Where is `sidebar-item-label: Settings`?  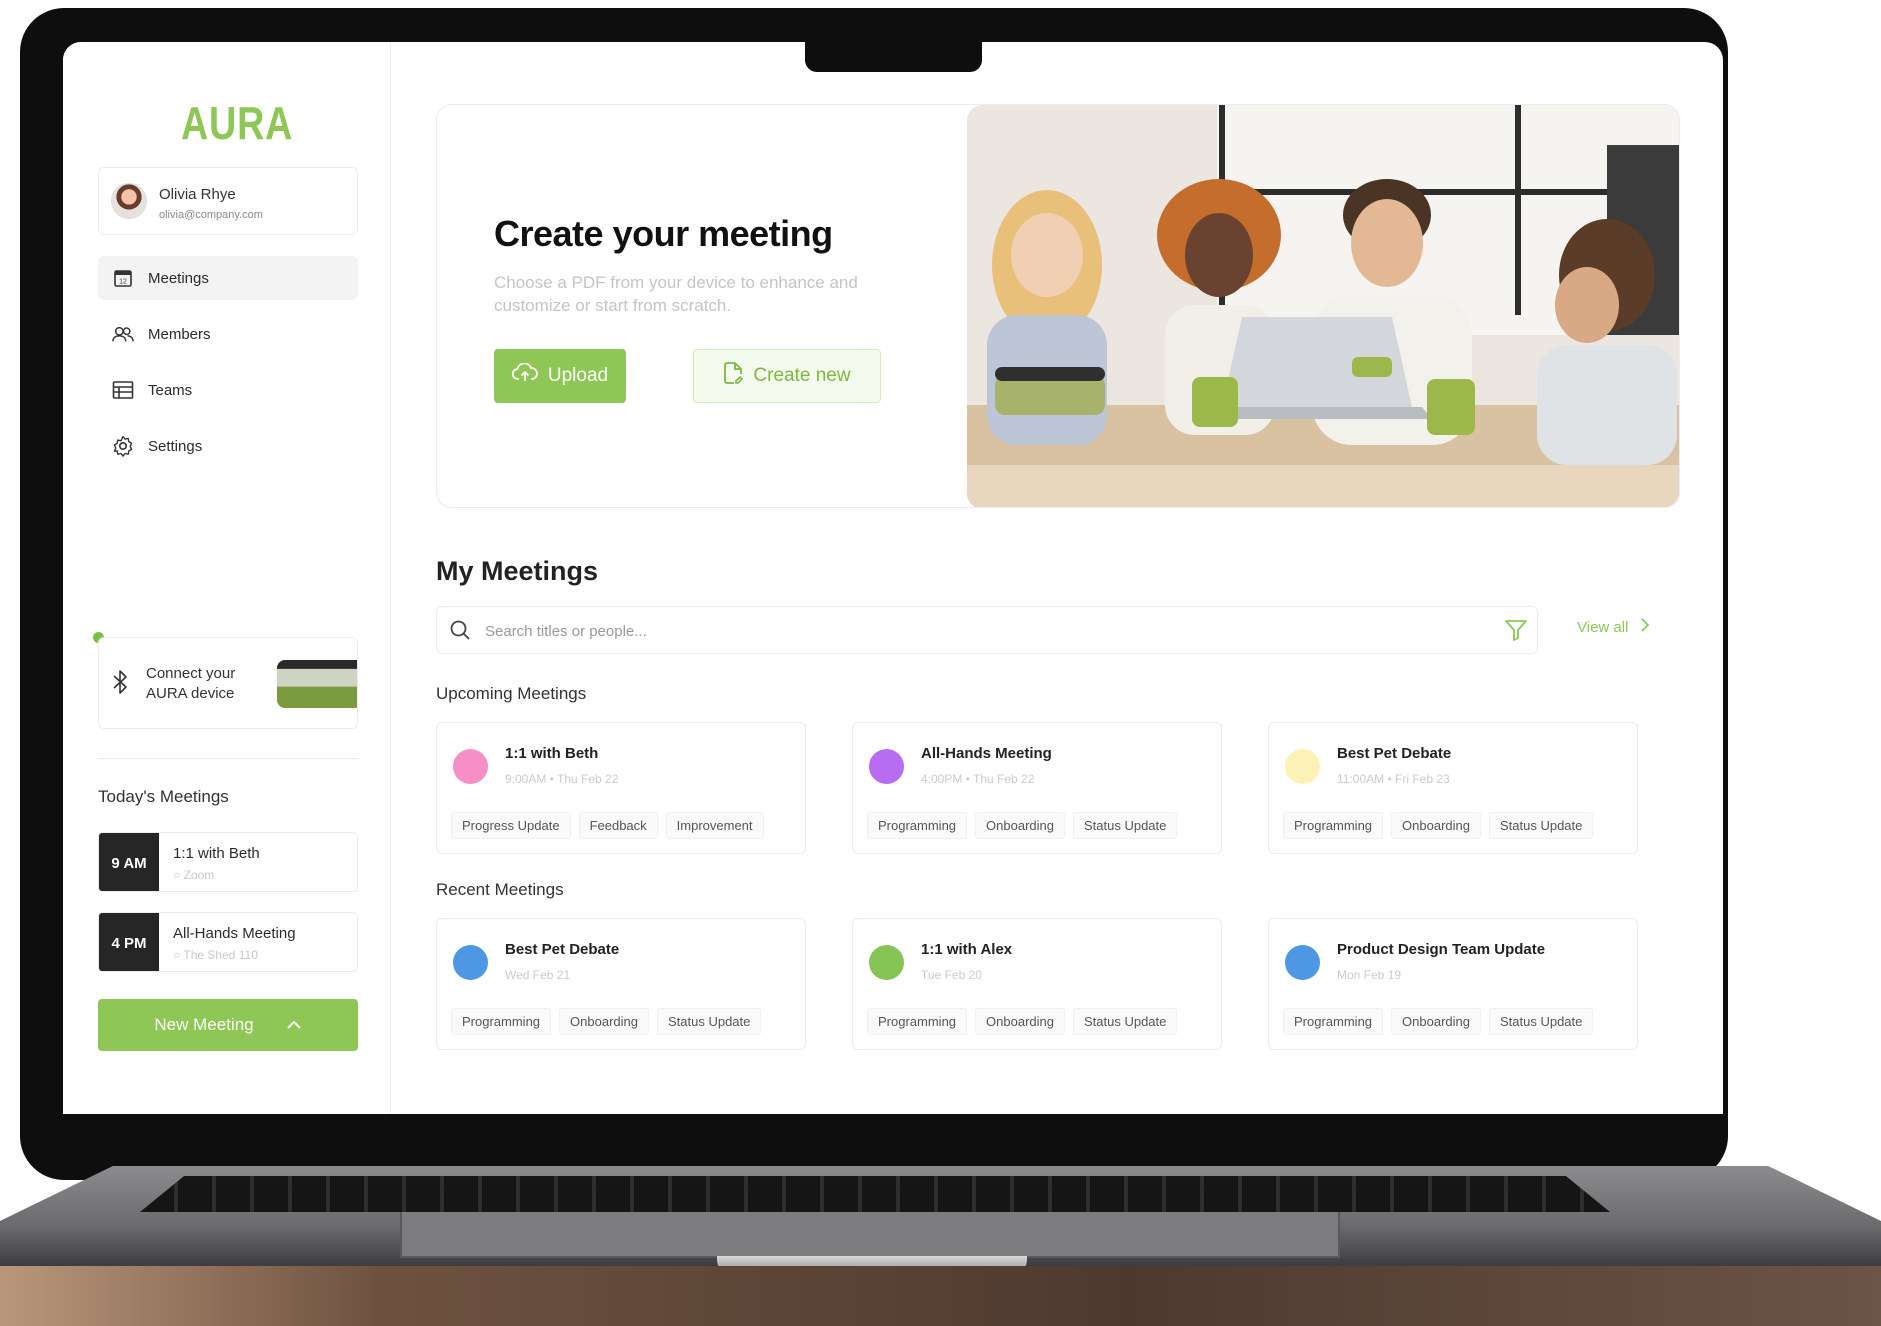
sidebar-item-label: Settings is located at coordinates (175, 446).